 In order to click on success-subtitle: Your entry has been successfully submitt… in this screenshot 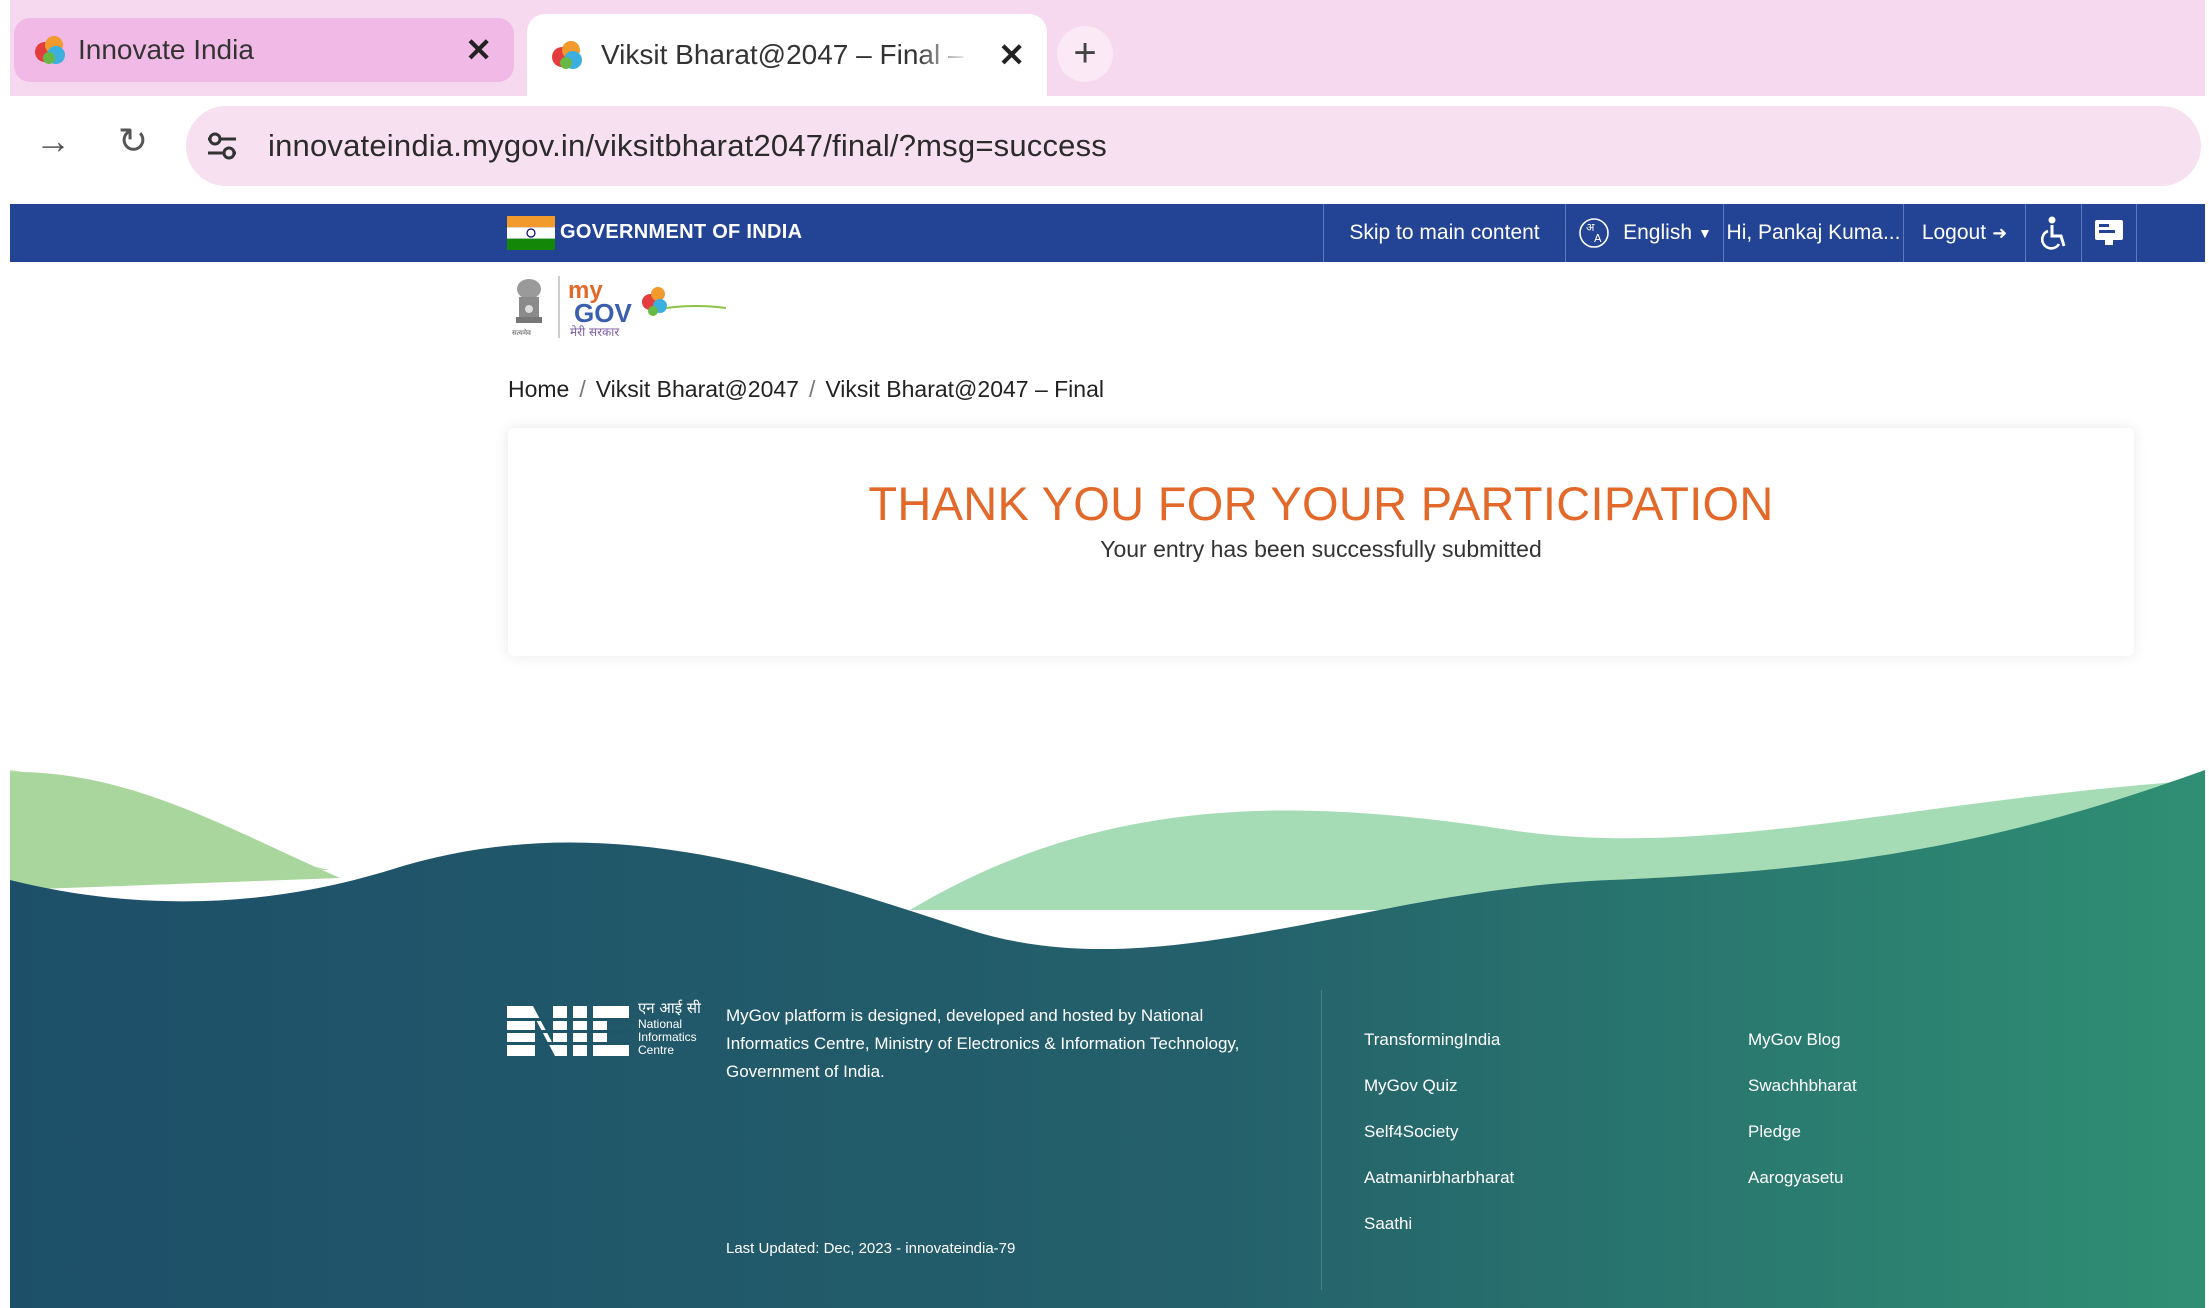, I will do `click(1321, 549)`.